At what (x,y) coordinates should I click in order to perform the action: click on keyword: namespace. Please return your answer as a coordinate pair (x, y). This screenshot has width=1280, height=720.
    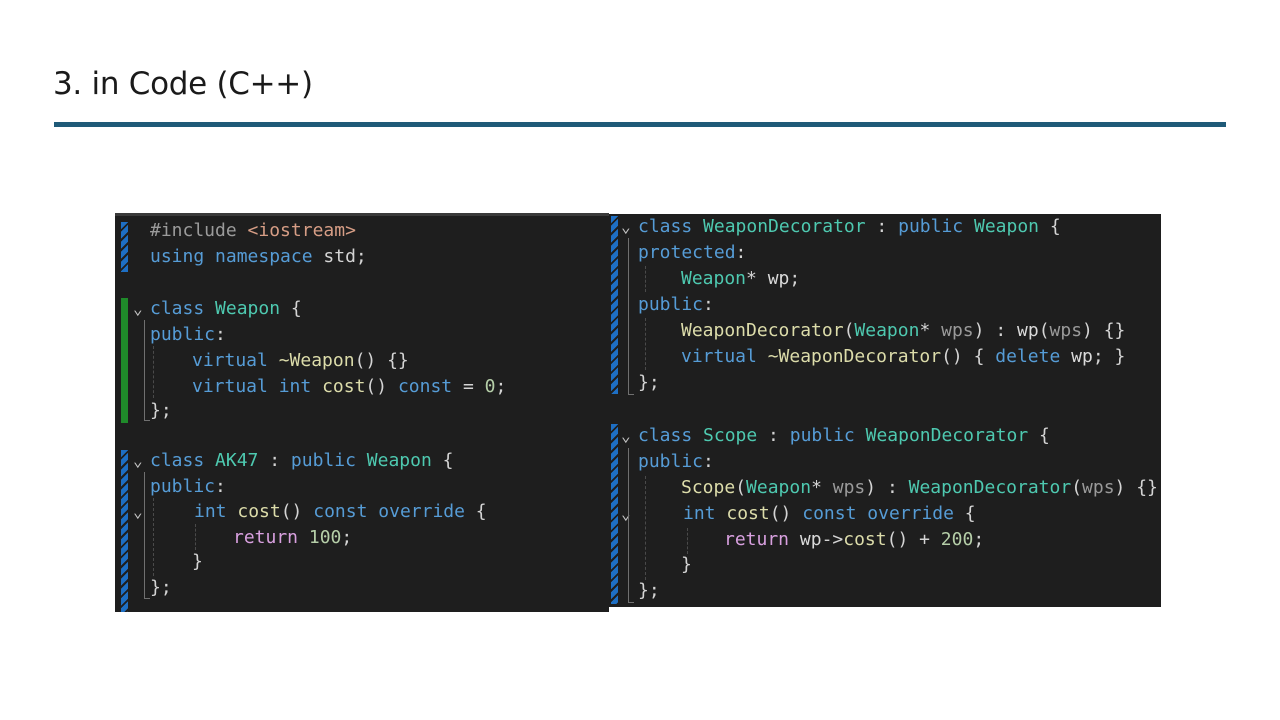
    Looking at the image, I should click on (264, 256).